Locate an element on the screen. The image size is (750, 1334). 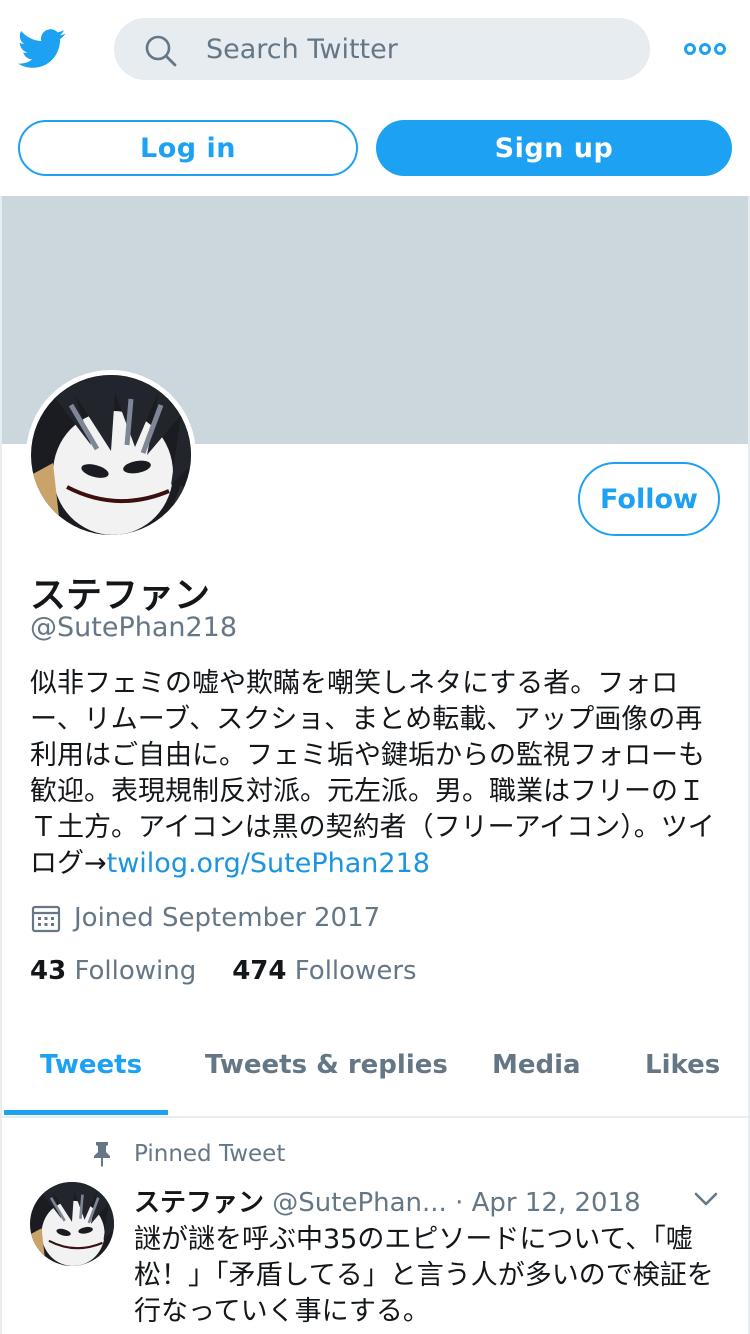
followers-label: Followers is located at coordinates (355, 971).